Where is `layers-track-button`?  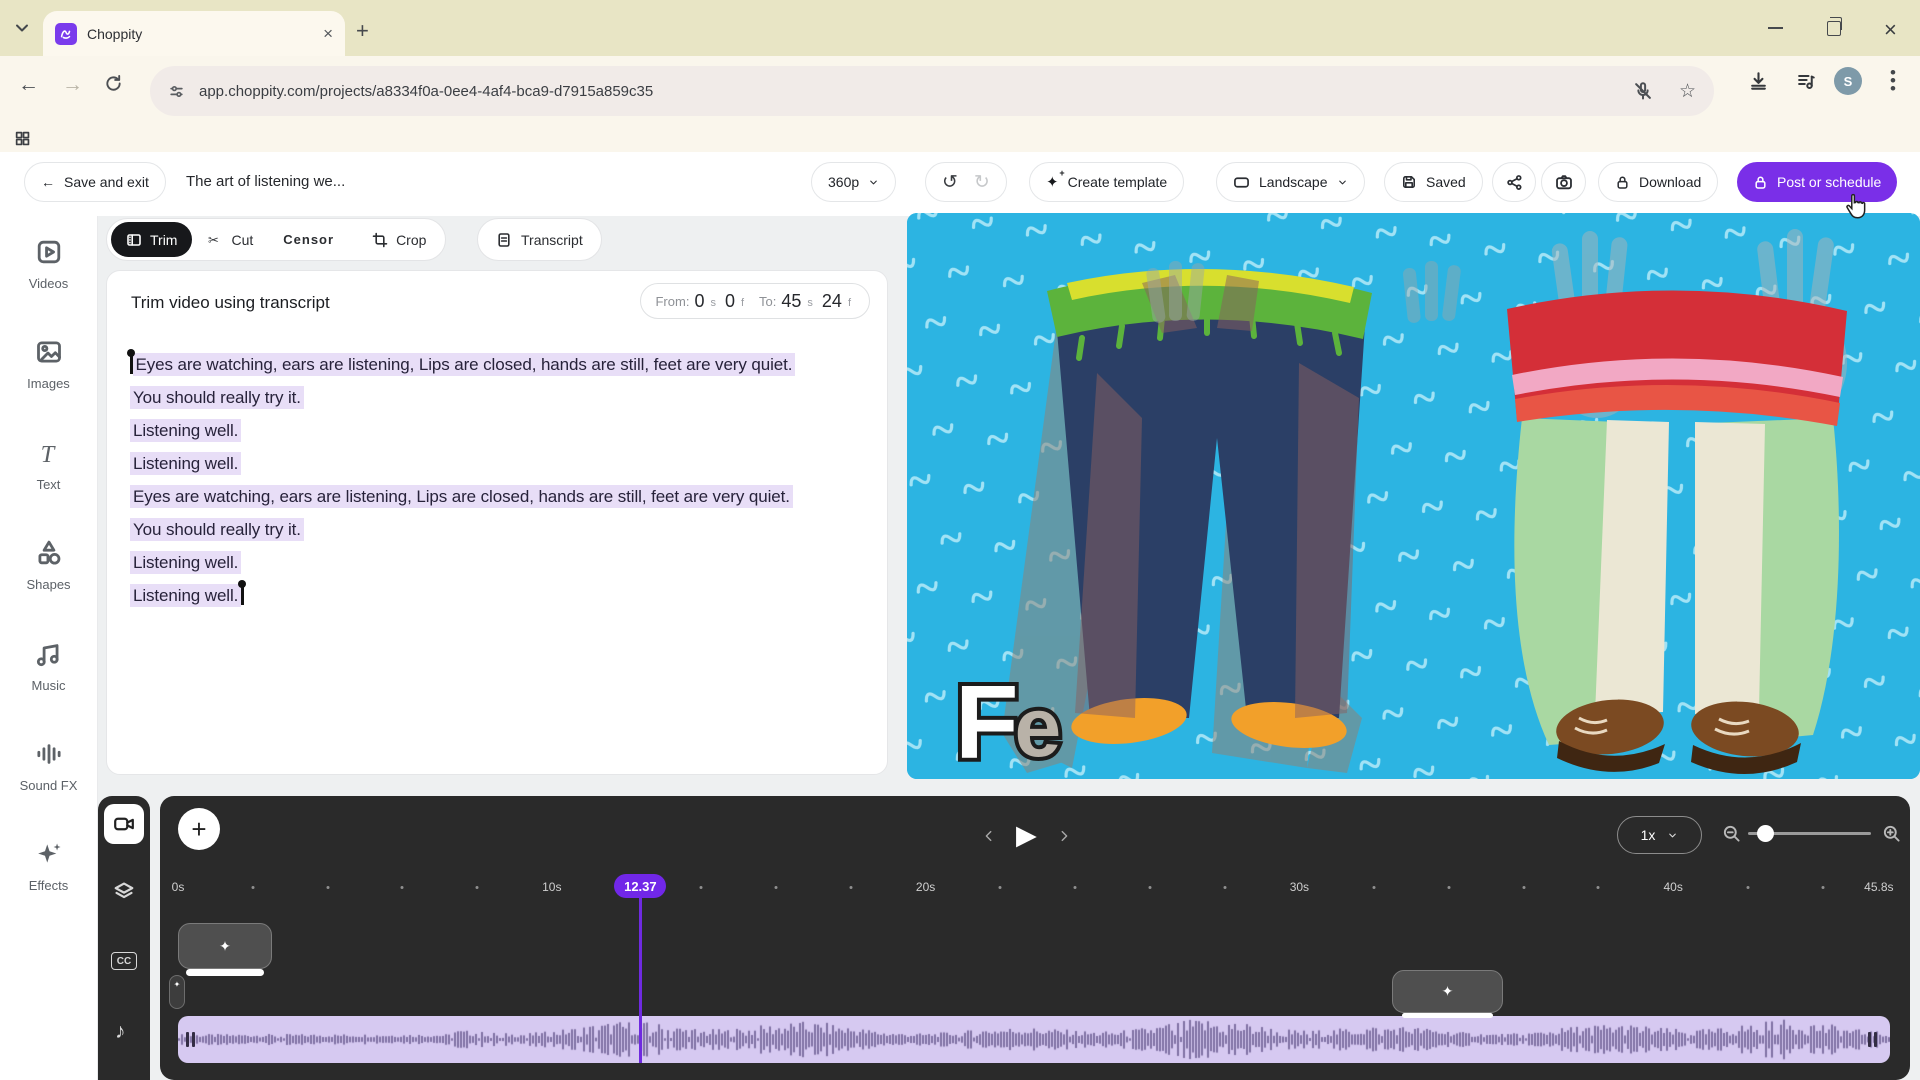 layers-track-button is located at coordinates (124, 891).